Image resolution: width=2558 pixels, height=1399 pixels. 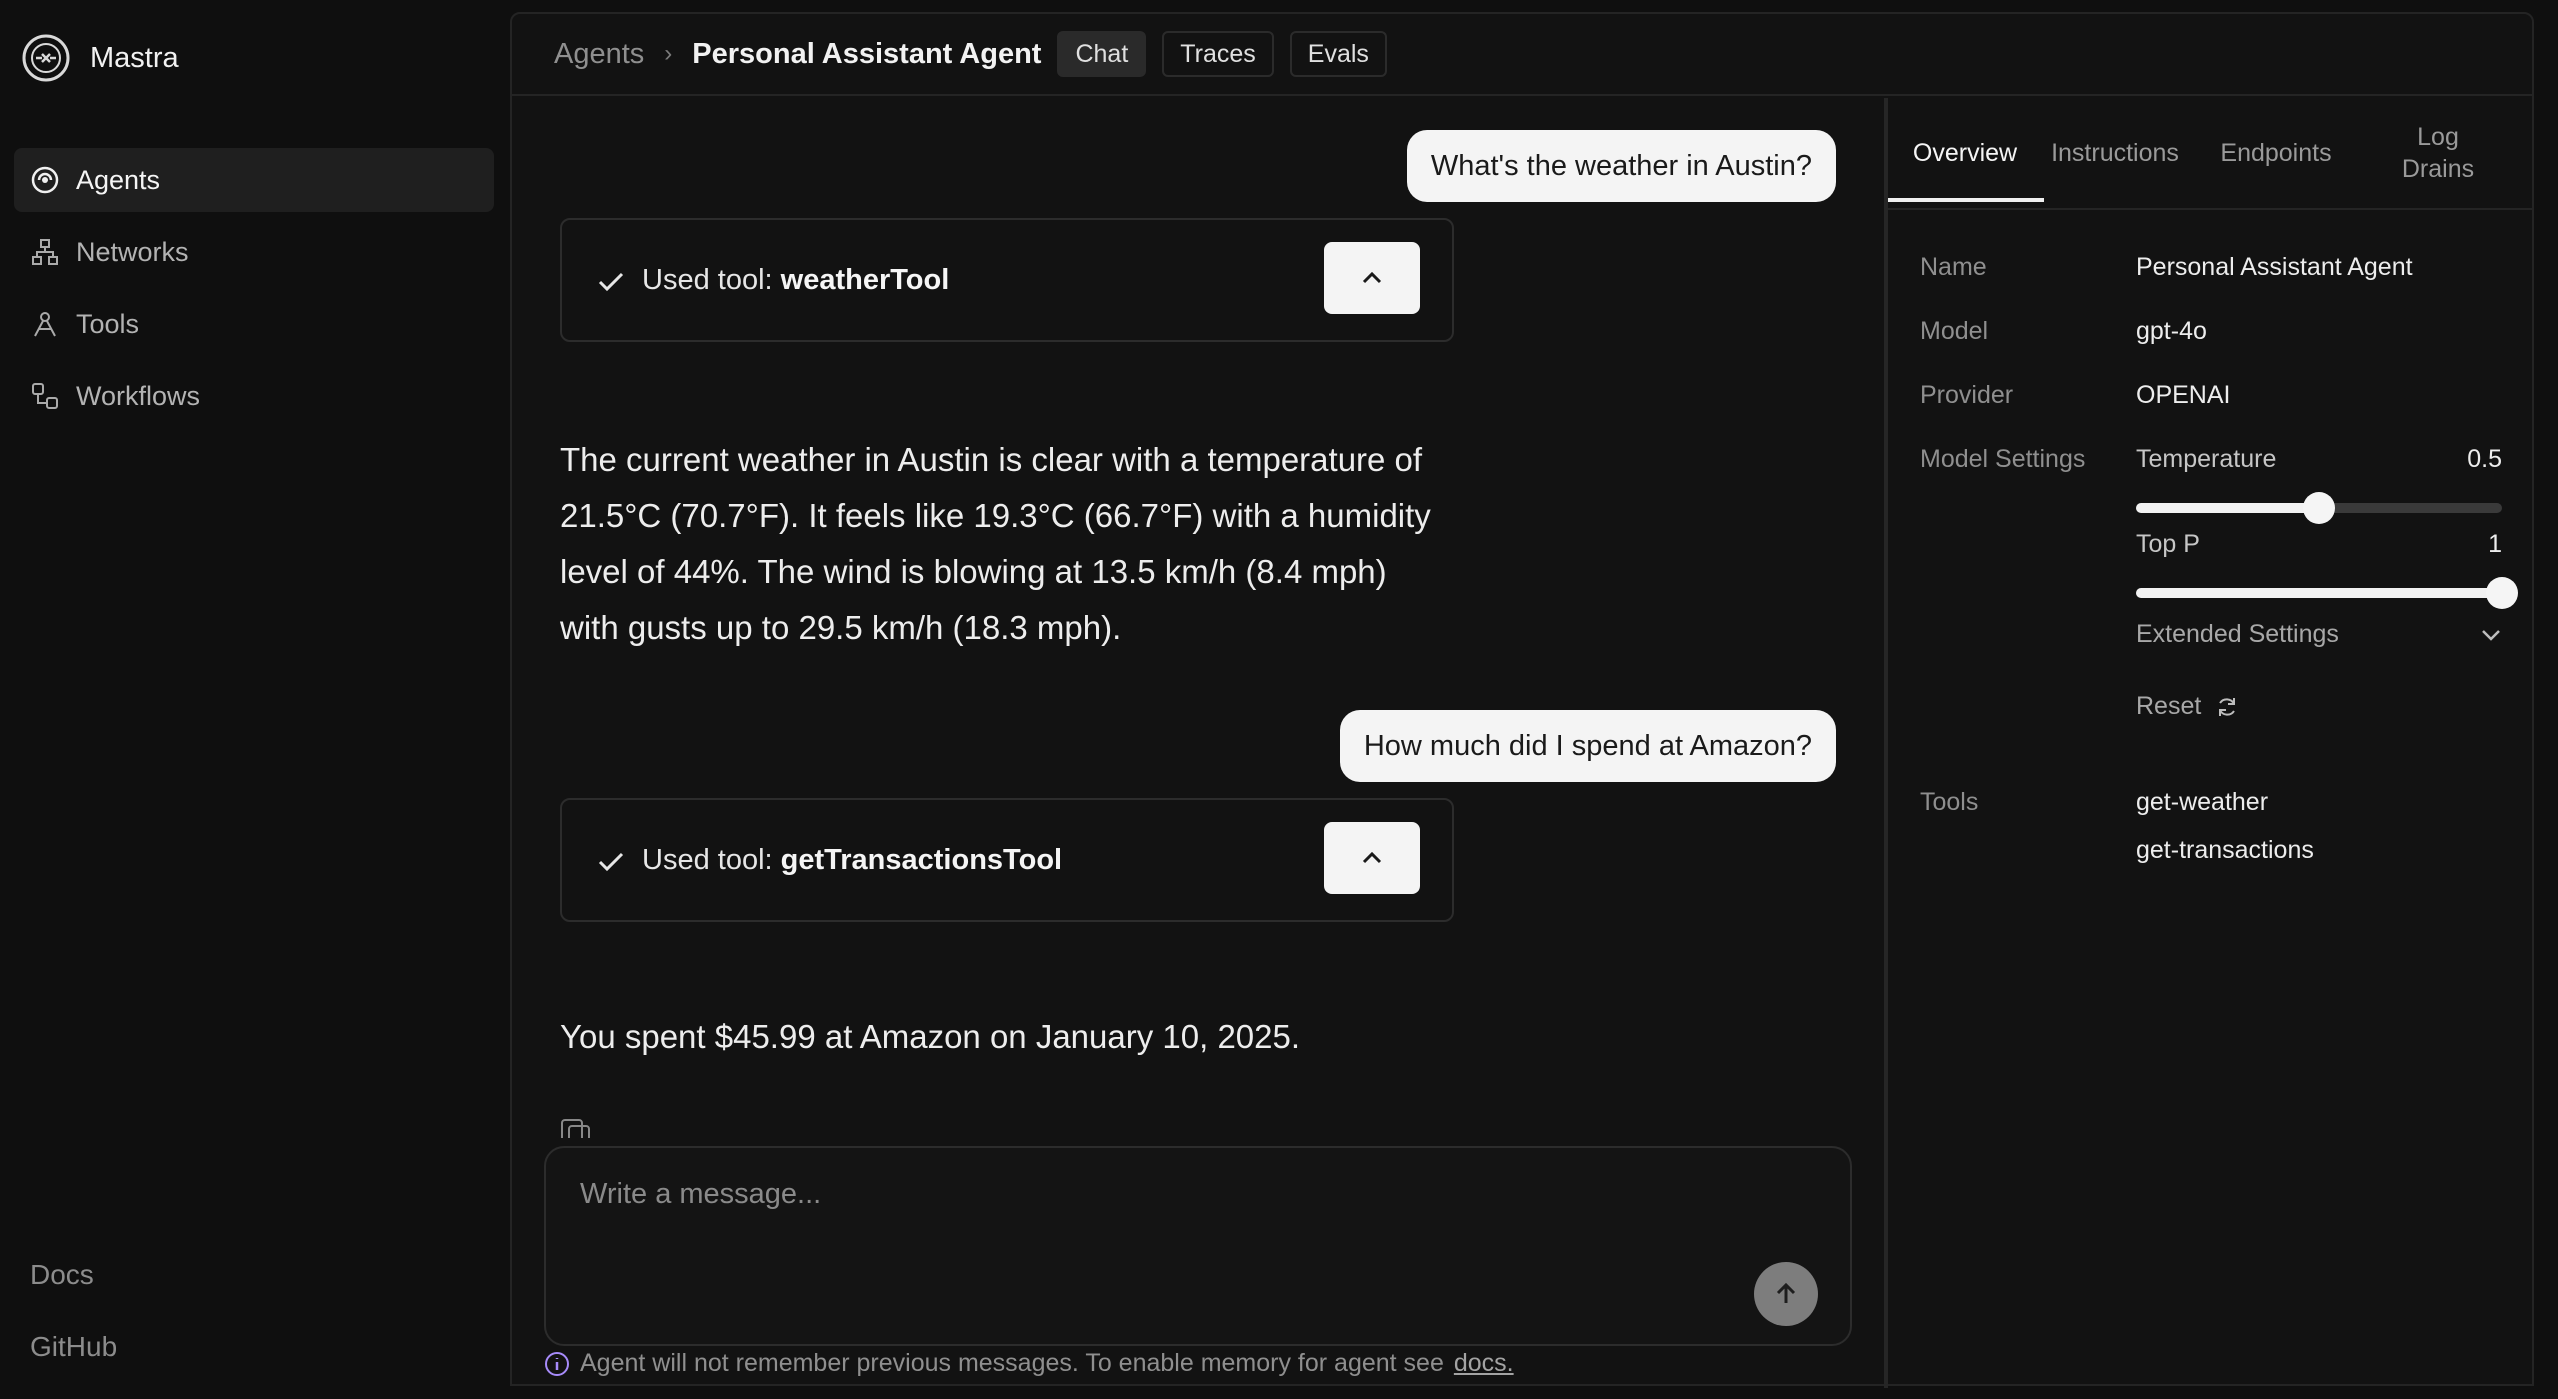 I want to click on tools-icon, so click(x=45, y=324).